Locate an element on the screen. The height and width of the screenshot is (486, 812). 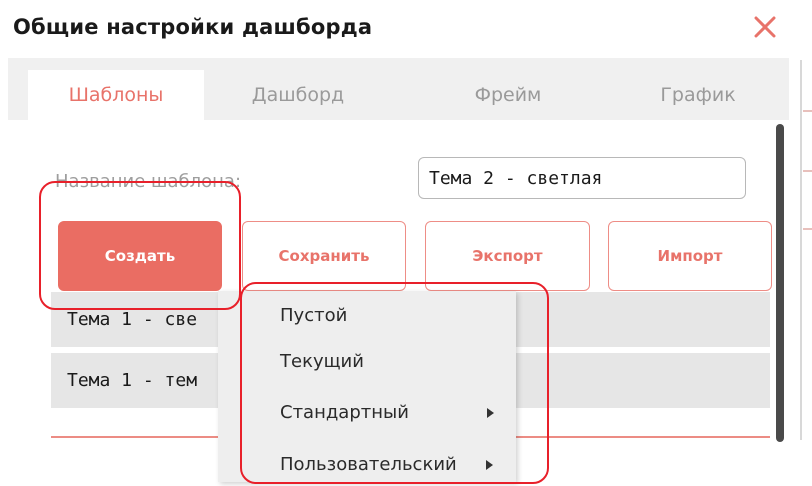
tab-templates: Шаблоны is located at coordinates (116, 95).